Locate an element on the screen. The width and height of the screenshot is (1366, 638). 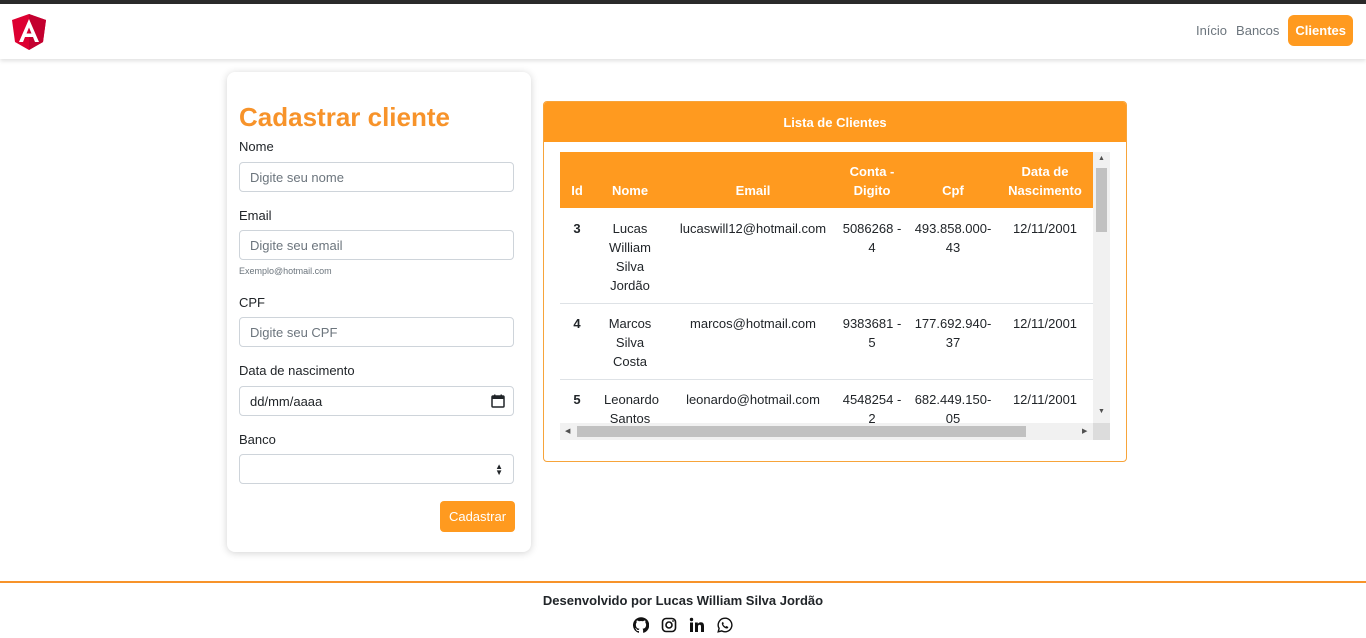
nav-links: Início Bancos Clientes is located at coordinates (1271, 30).